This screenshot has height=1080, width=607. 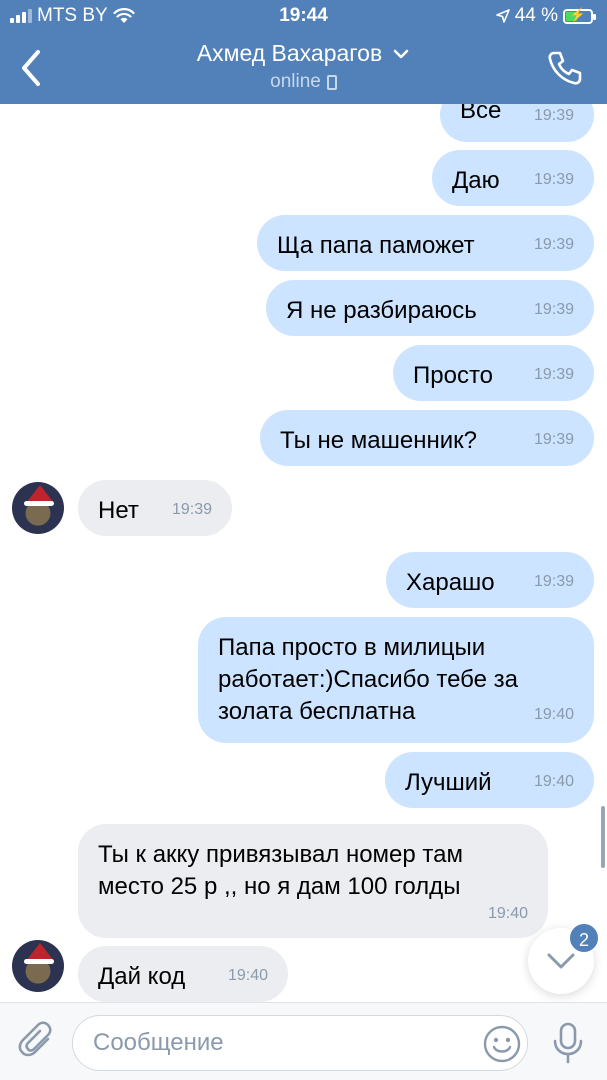 What do you see at coordinates (289, 53) in the screenshot?
I see `contact-name: Ахмед Вахарагов` at bounding box center [289, 53].